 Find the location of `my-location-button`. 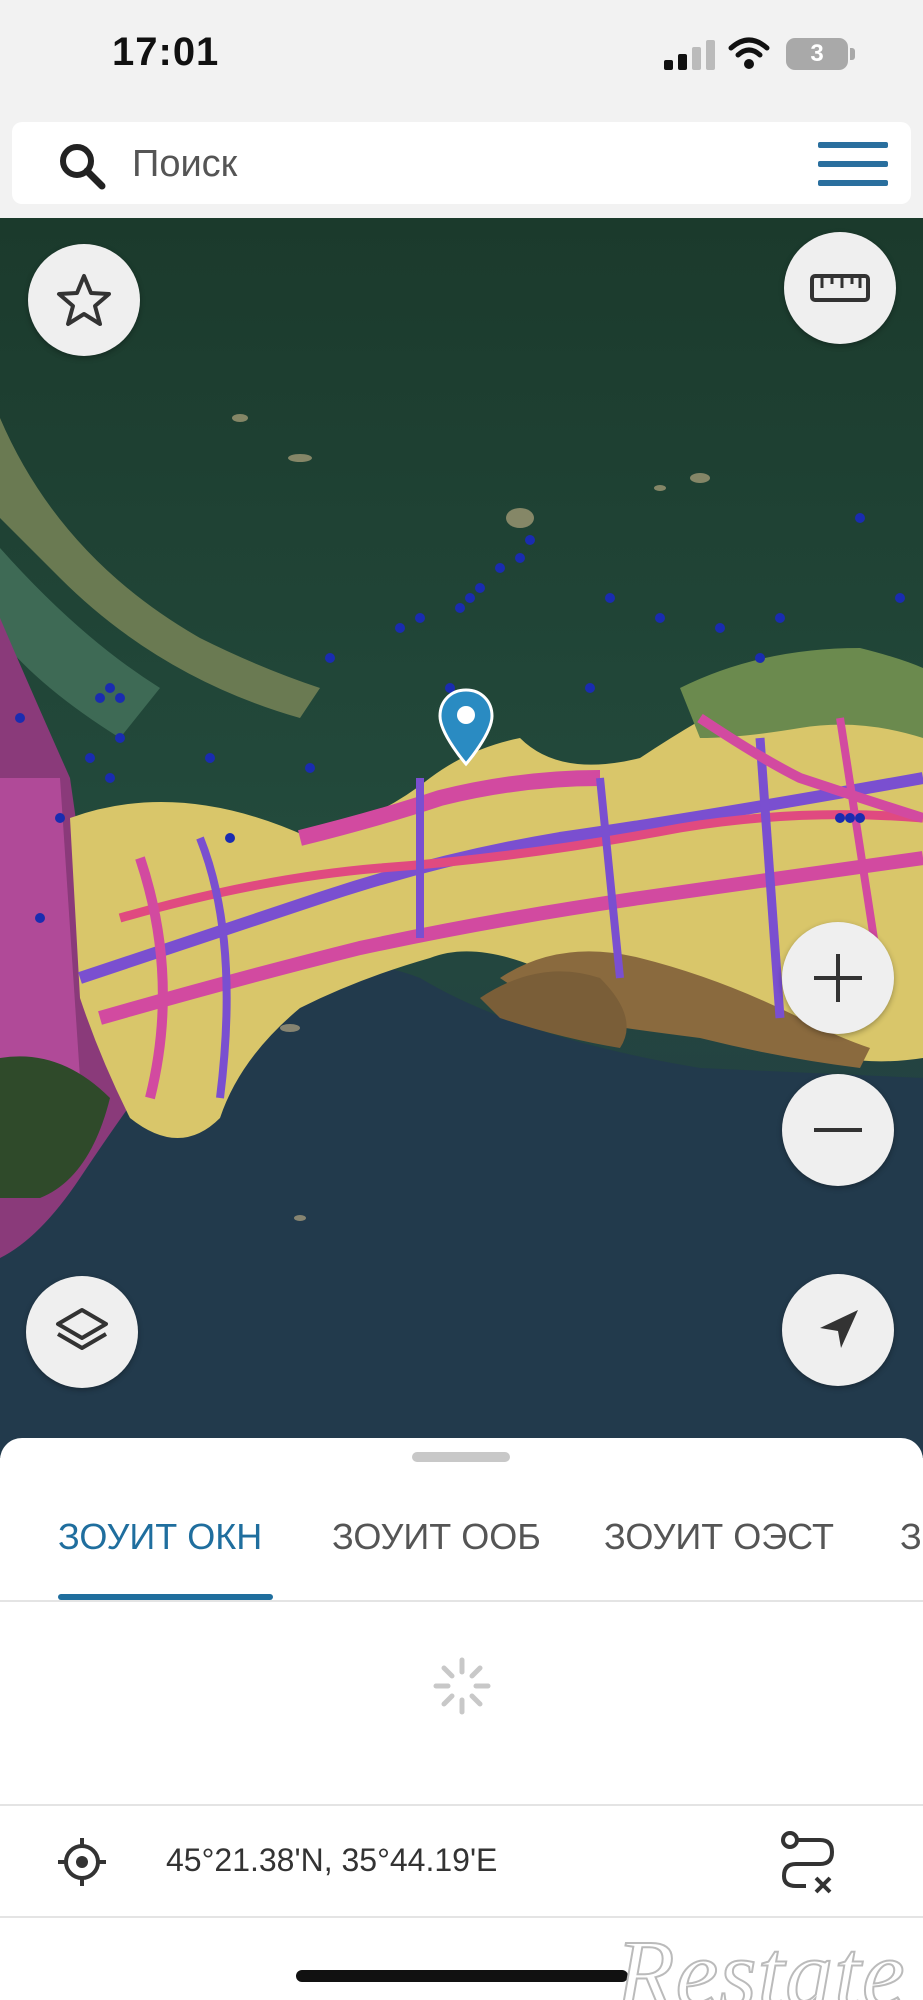

my-location-button is located at coordinates (838, 1330).